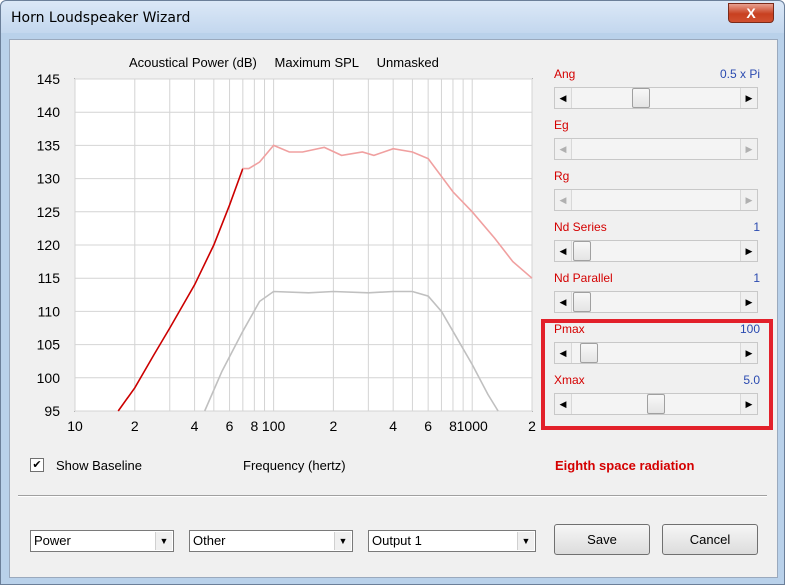 Image resolution: width=785 pixels, height=585 pixels. What do you see at coordinates (49, 311) in the screenshot?
I see `y-tick-label: 110` at bounding box center [49, 311].